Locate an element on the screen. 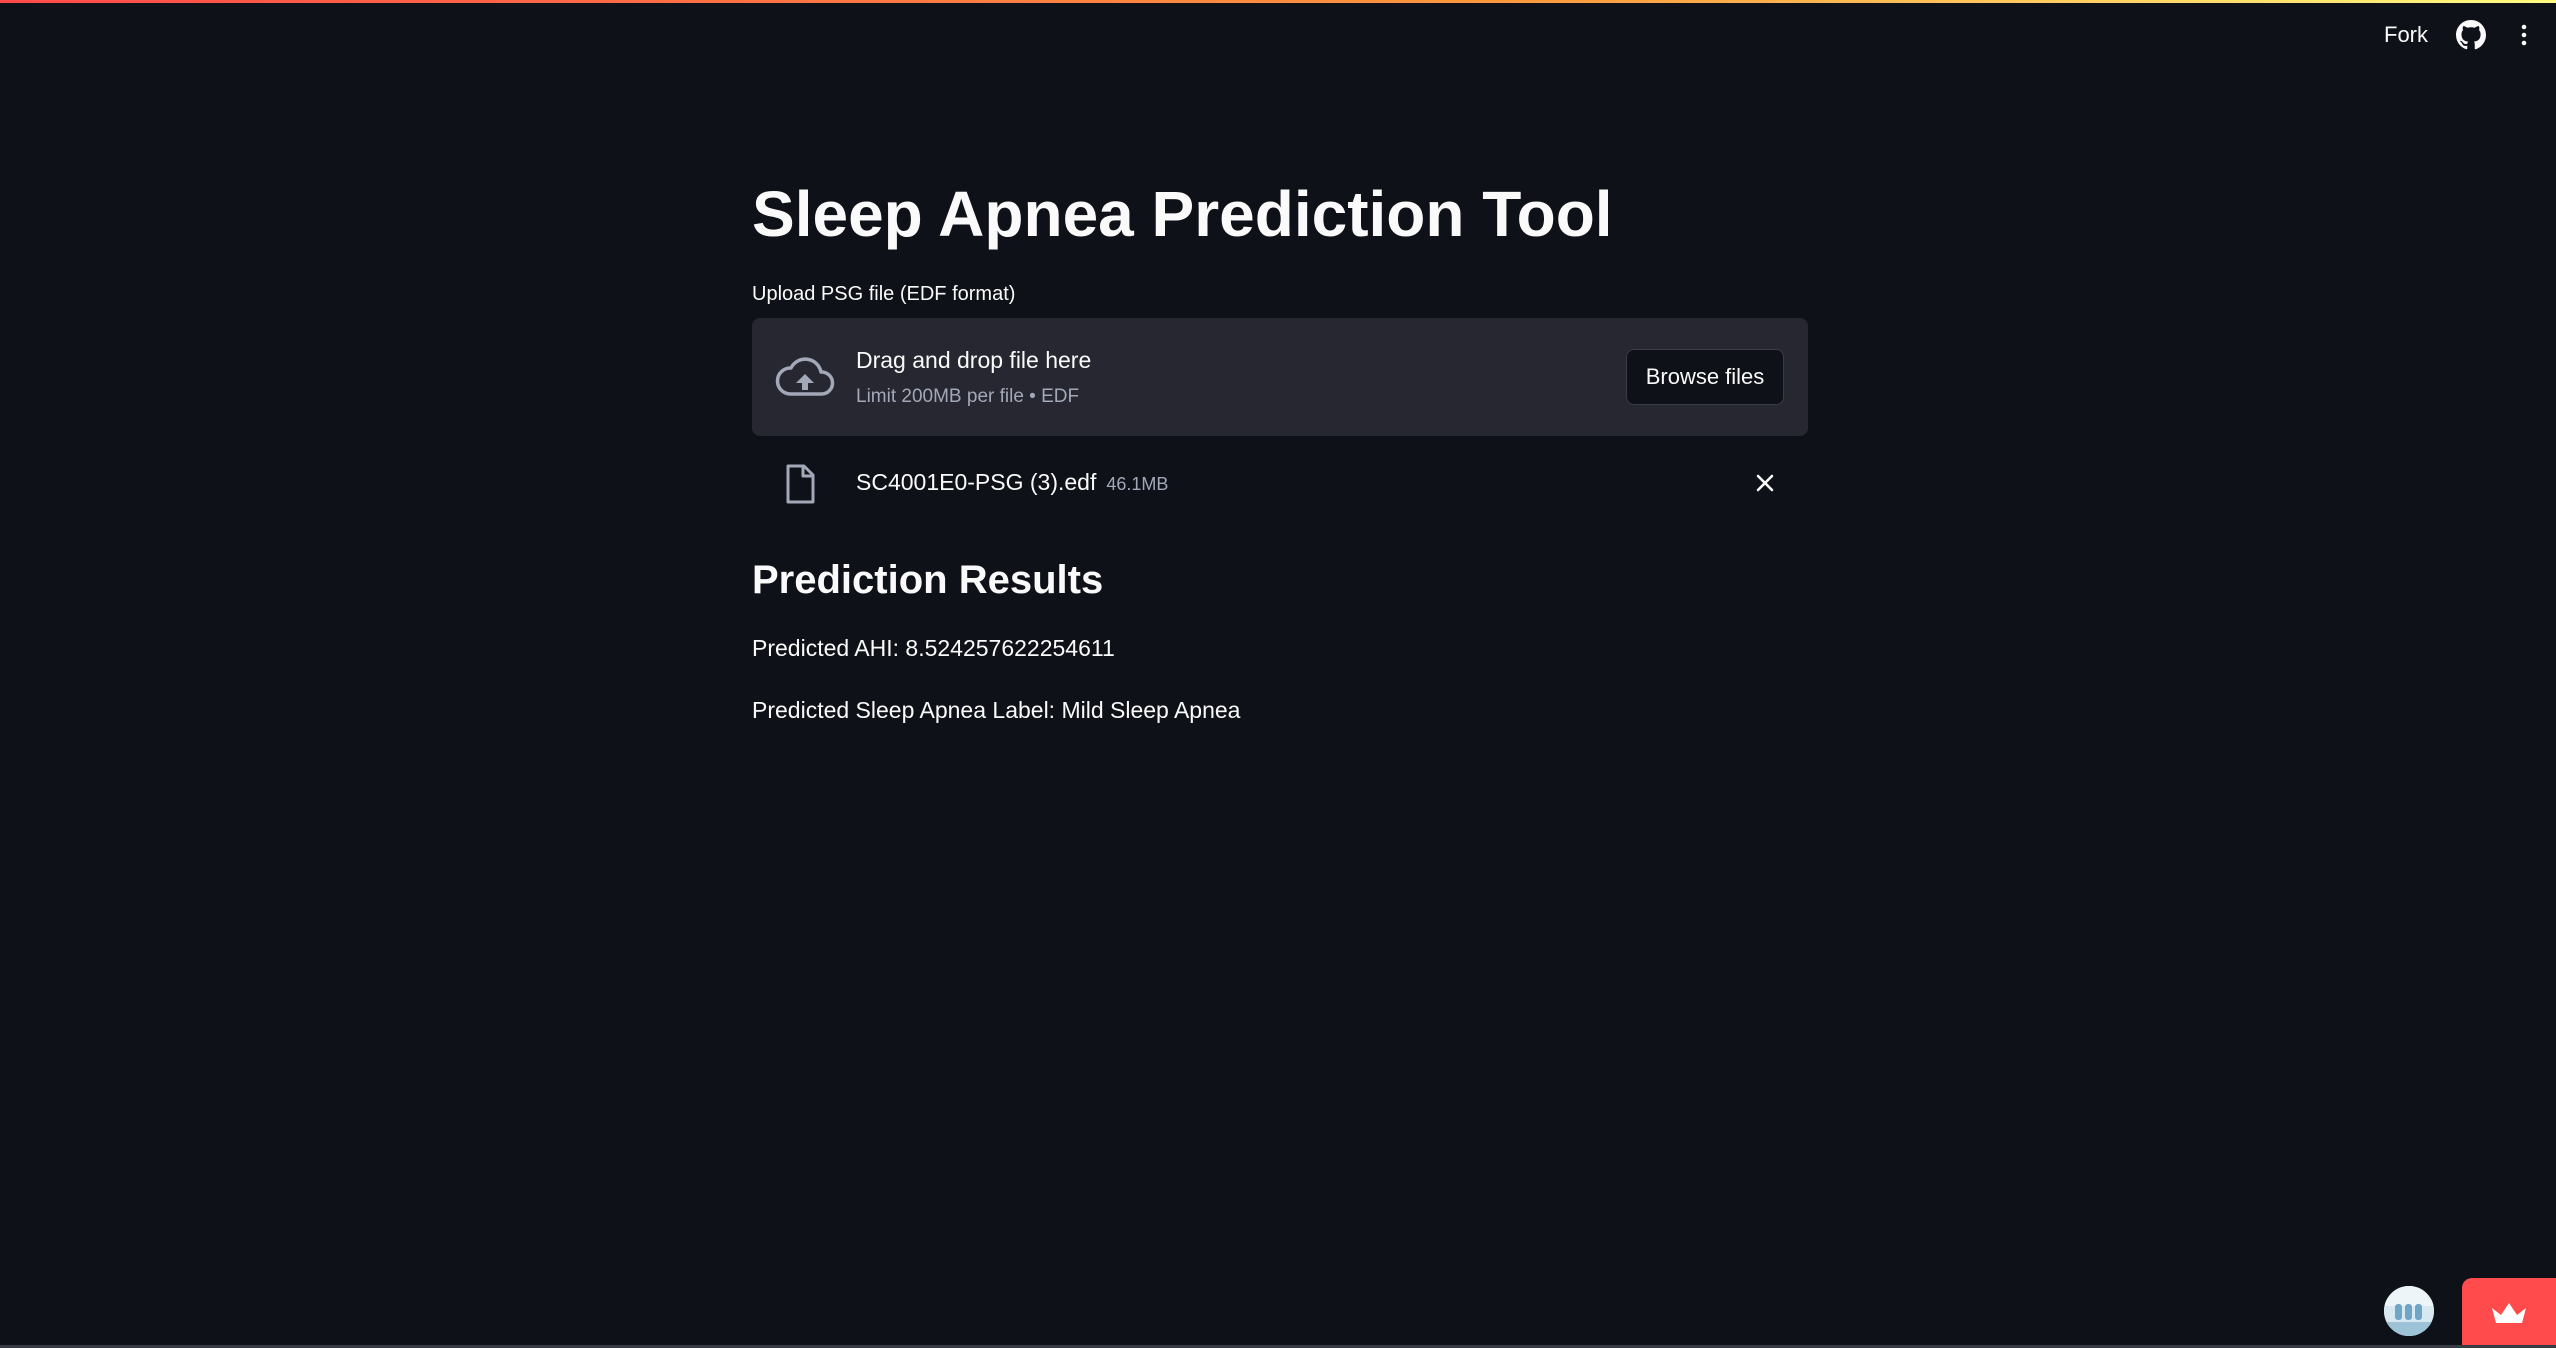 The height and width of the screenshot is (1348, 2556). crown-icon is located at coordinates (2509, 1313).